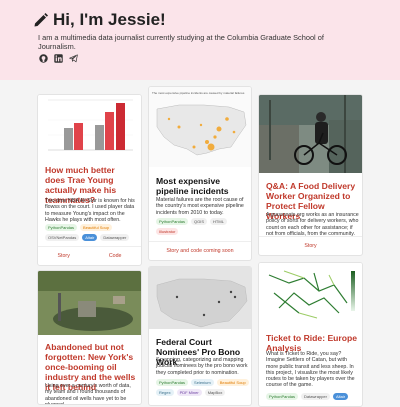  What do you see at coordinates (109, 19) in the screenshot?
I see `page-title: Hi, I'm Jessie!` at bounding box center [109, 19].